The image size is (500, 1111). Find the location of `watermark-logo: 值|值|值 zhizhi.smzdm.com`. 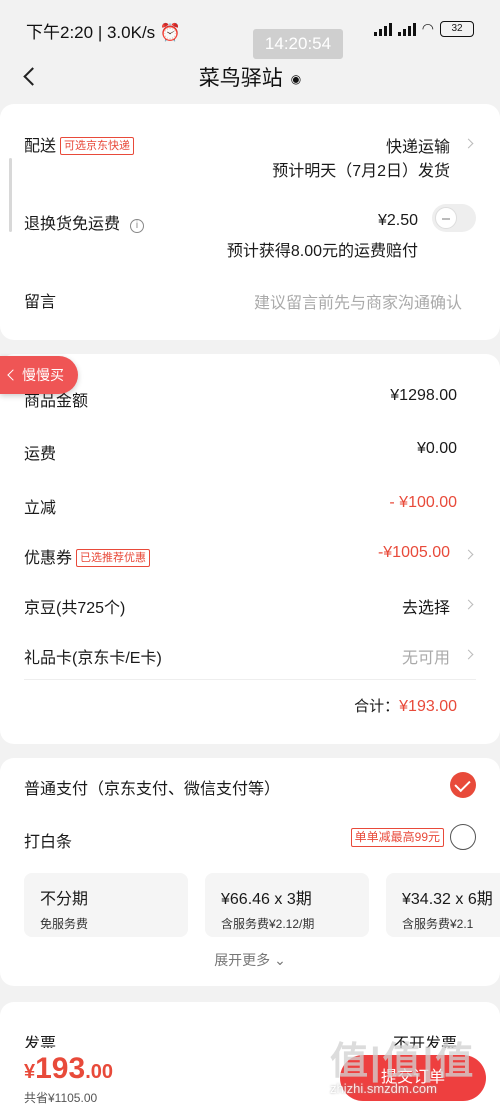

watermark-logo: 值|值|值 zhizhi.smzdm.com is located at coordinates (410, 1065).